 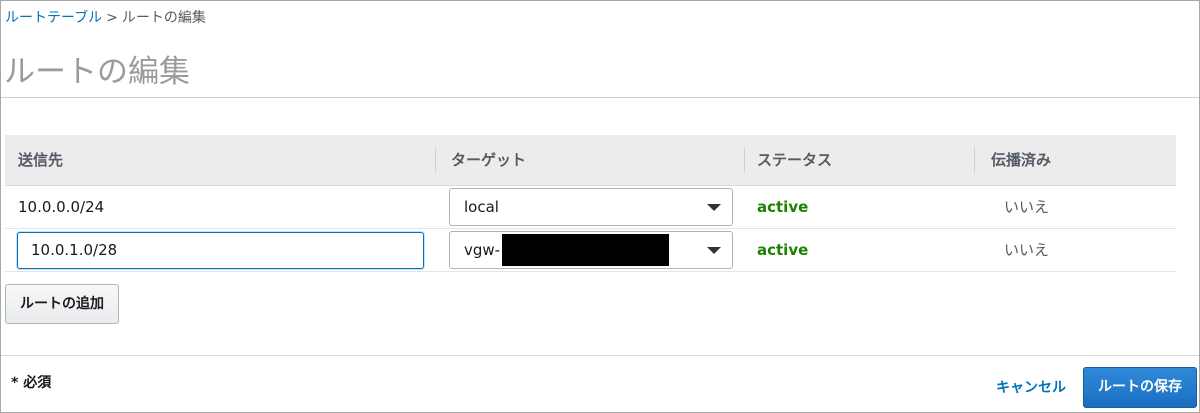 I want to click on add-route-button: ルートの追加, so click(x=62, y=304).